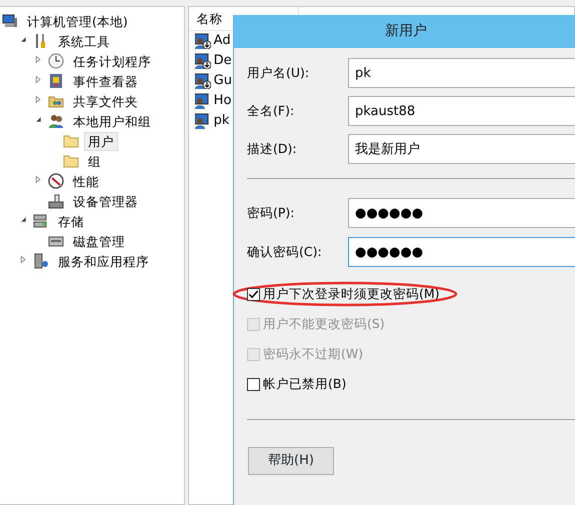  I want to click on storage-icon, so click(41, 221).